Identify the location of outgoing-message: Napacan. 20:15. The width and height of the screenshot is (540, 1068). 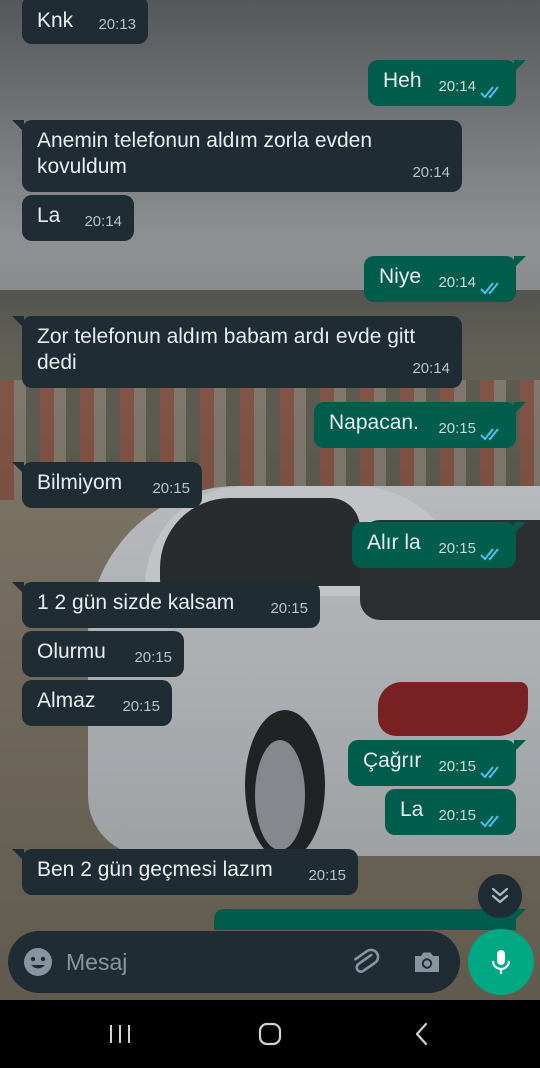
(420, 425).